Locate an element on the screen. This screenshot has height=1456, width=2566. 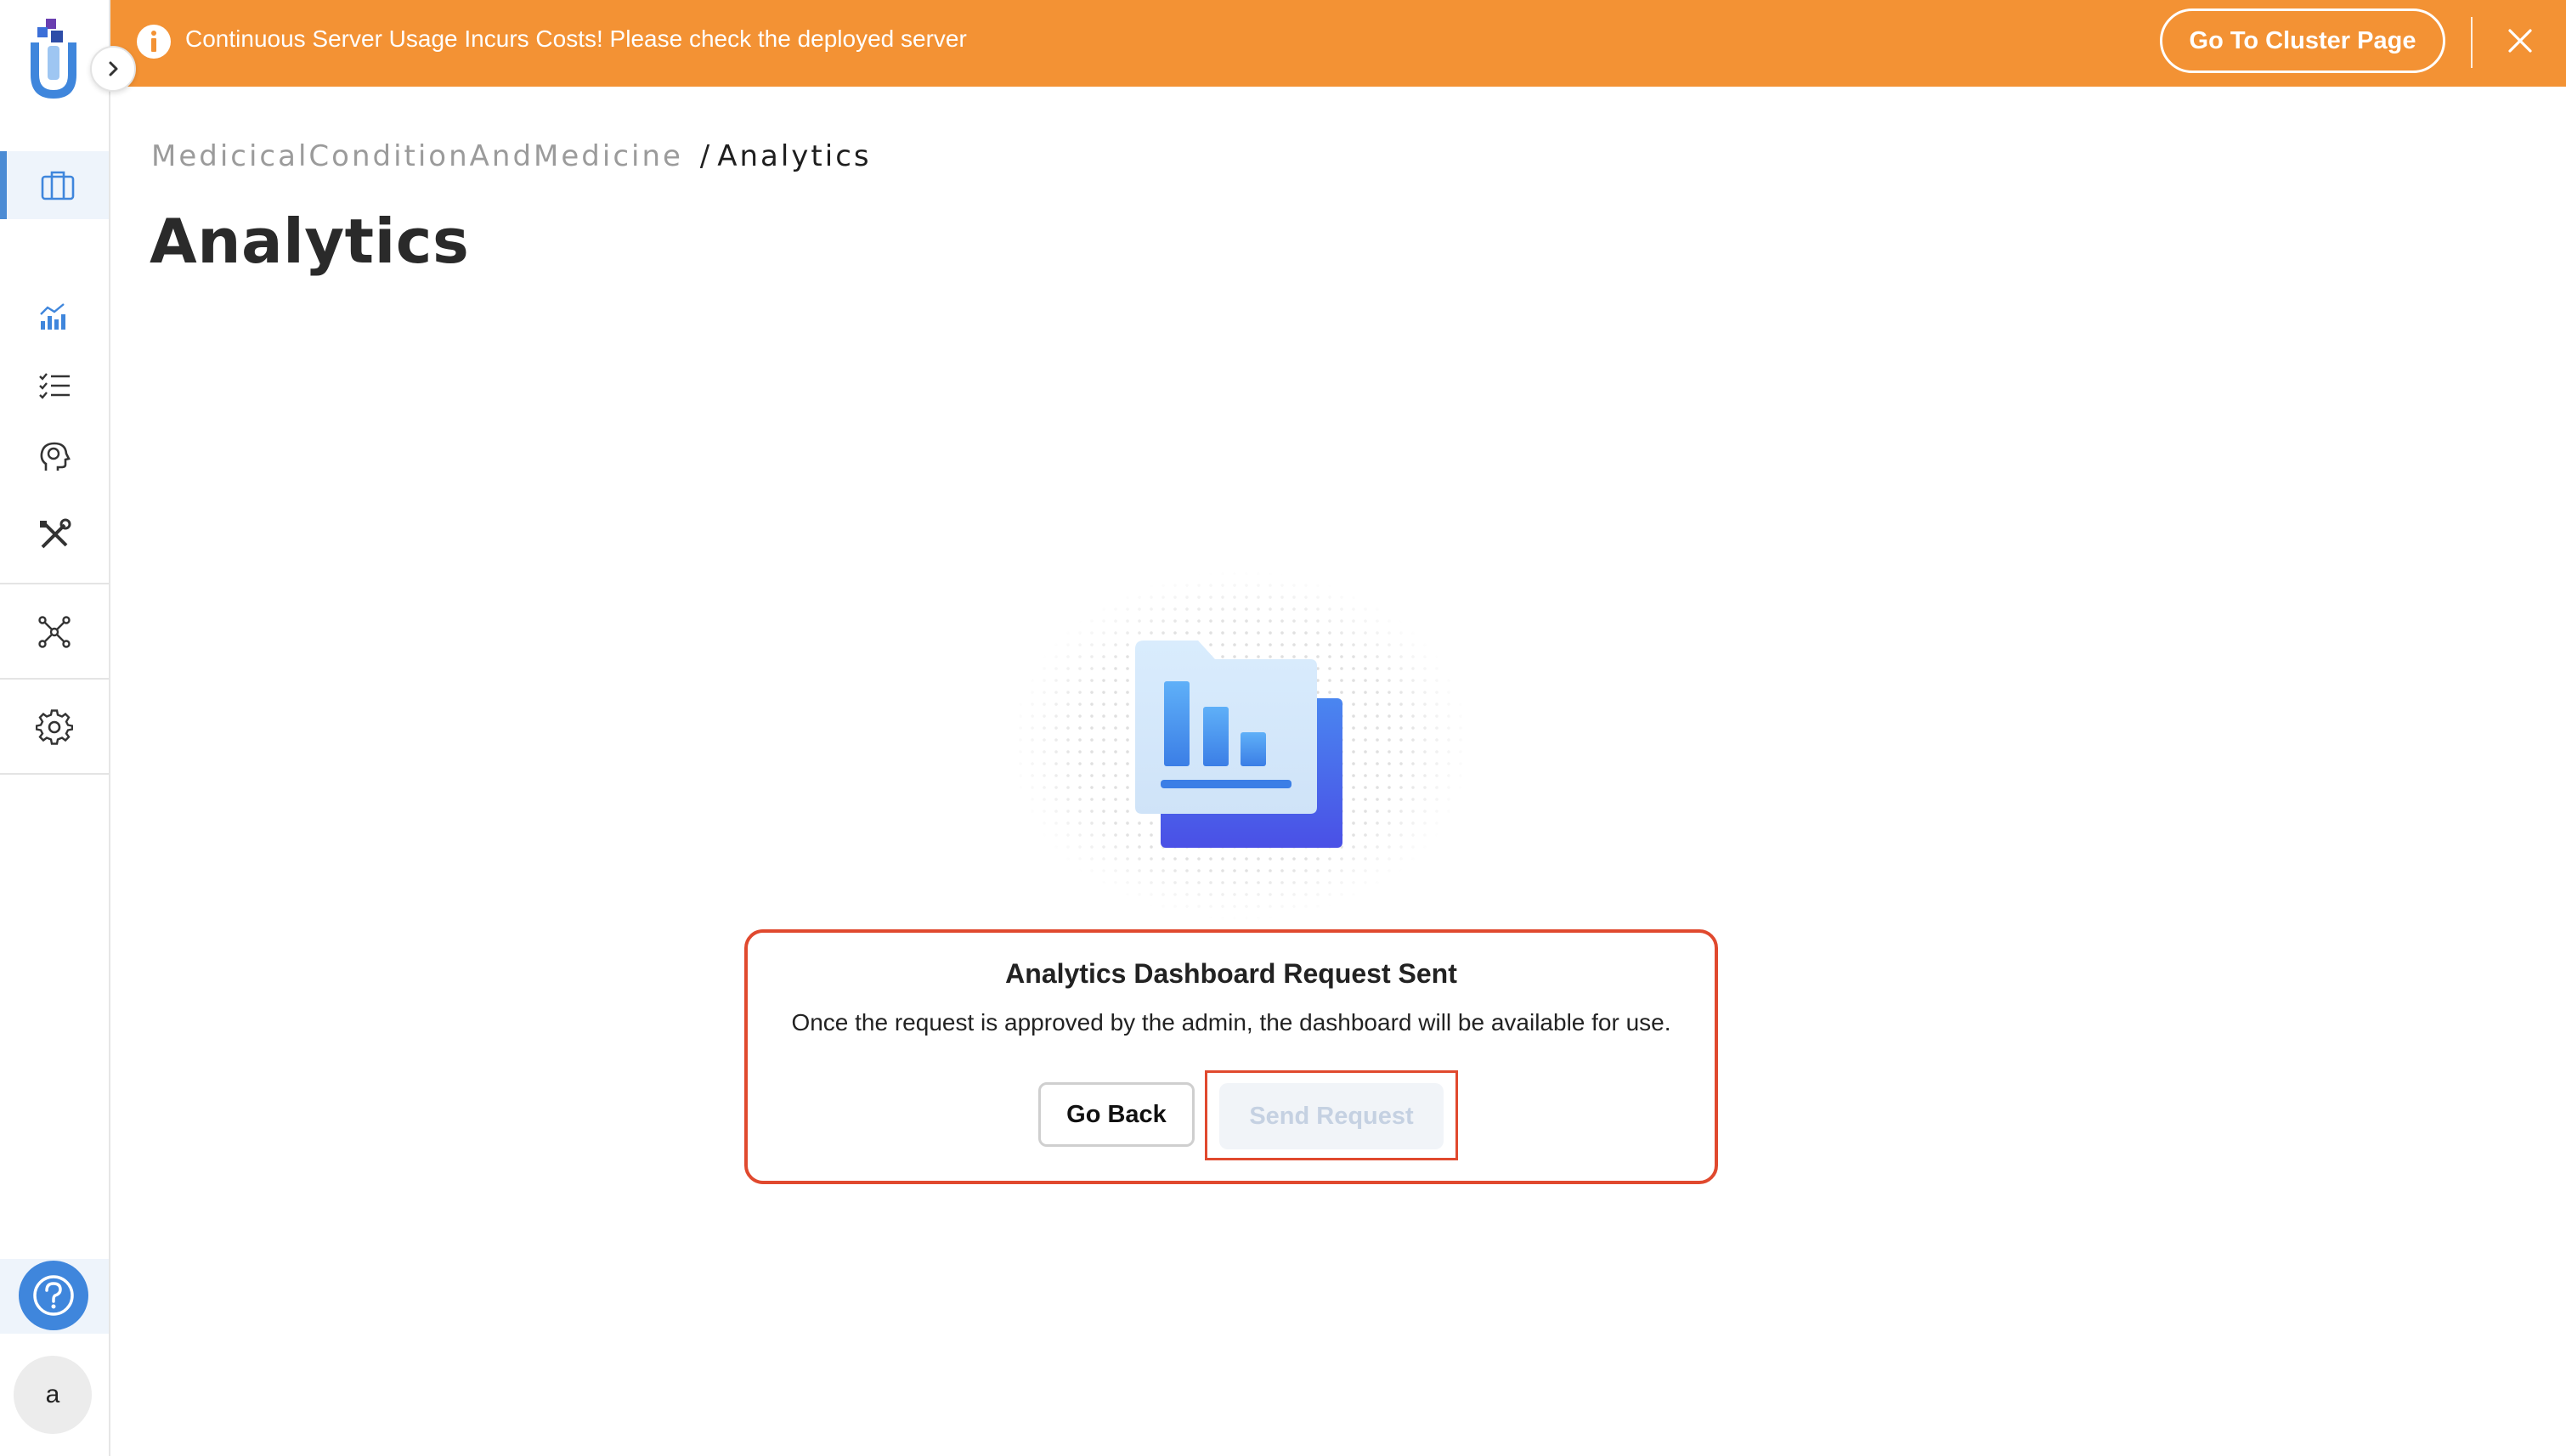
send-request-highlight: Send Request is located at coordinates (1331, 1115).